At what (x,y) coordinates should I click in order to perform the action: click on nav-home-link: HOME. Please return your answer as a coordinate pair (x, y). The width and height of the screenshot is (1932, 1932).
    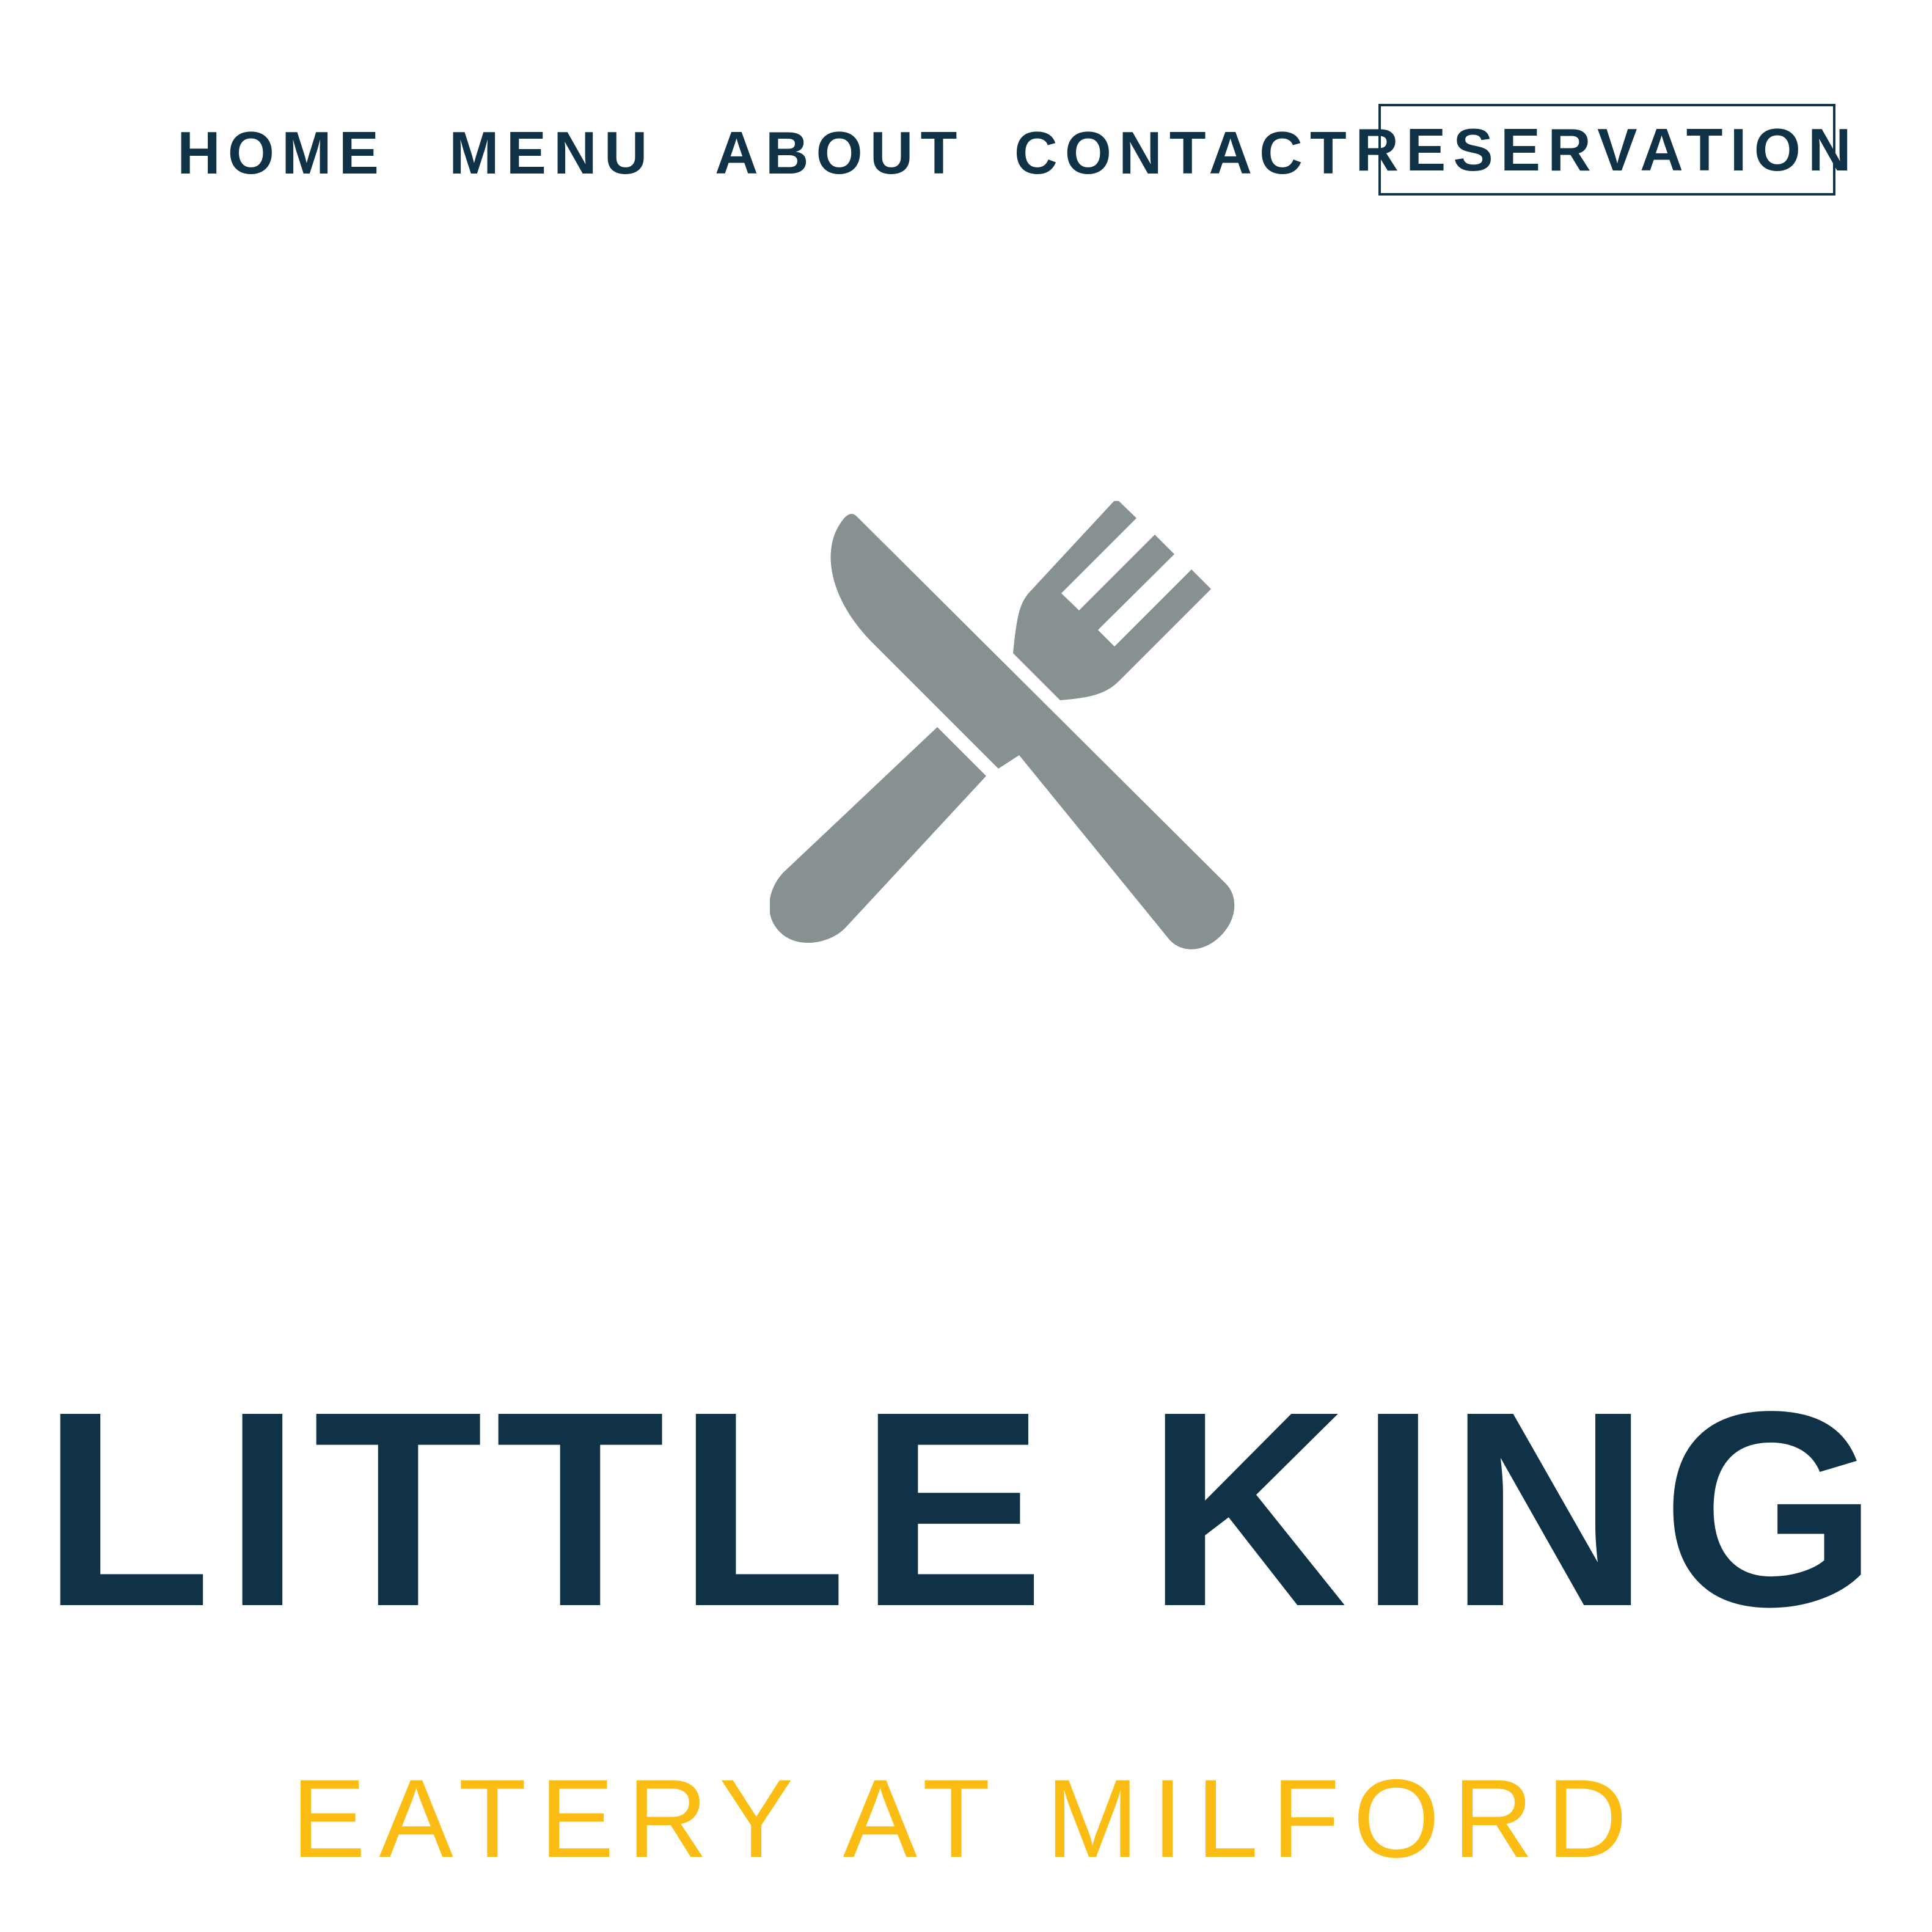
    Looking at the image, I should click on (281, 152).